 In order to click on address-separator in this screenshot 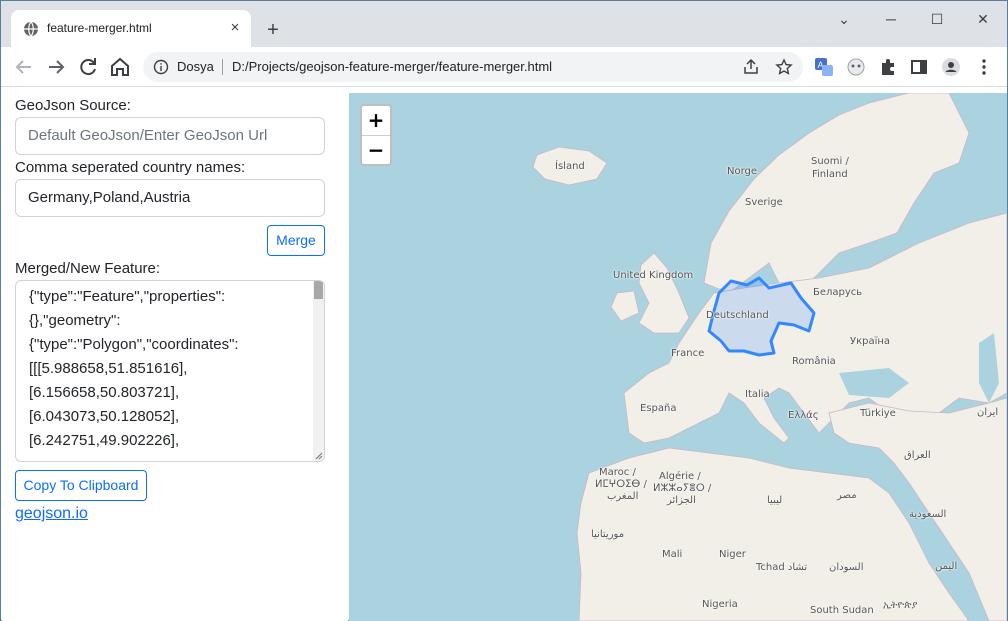, I will do `click(222, 67)`.